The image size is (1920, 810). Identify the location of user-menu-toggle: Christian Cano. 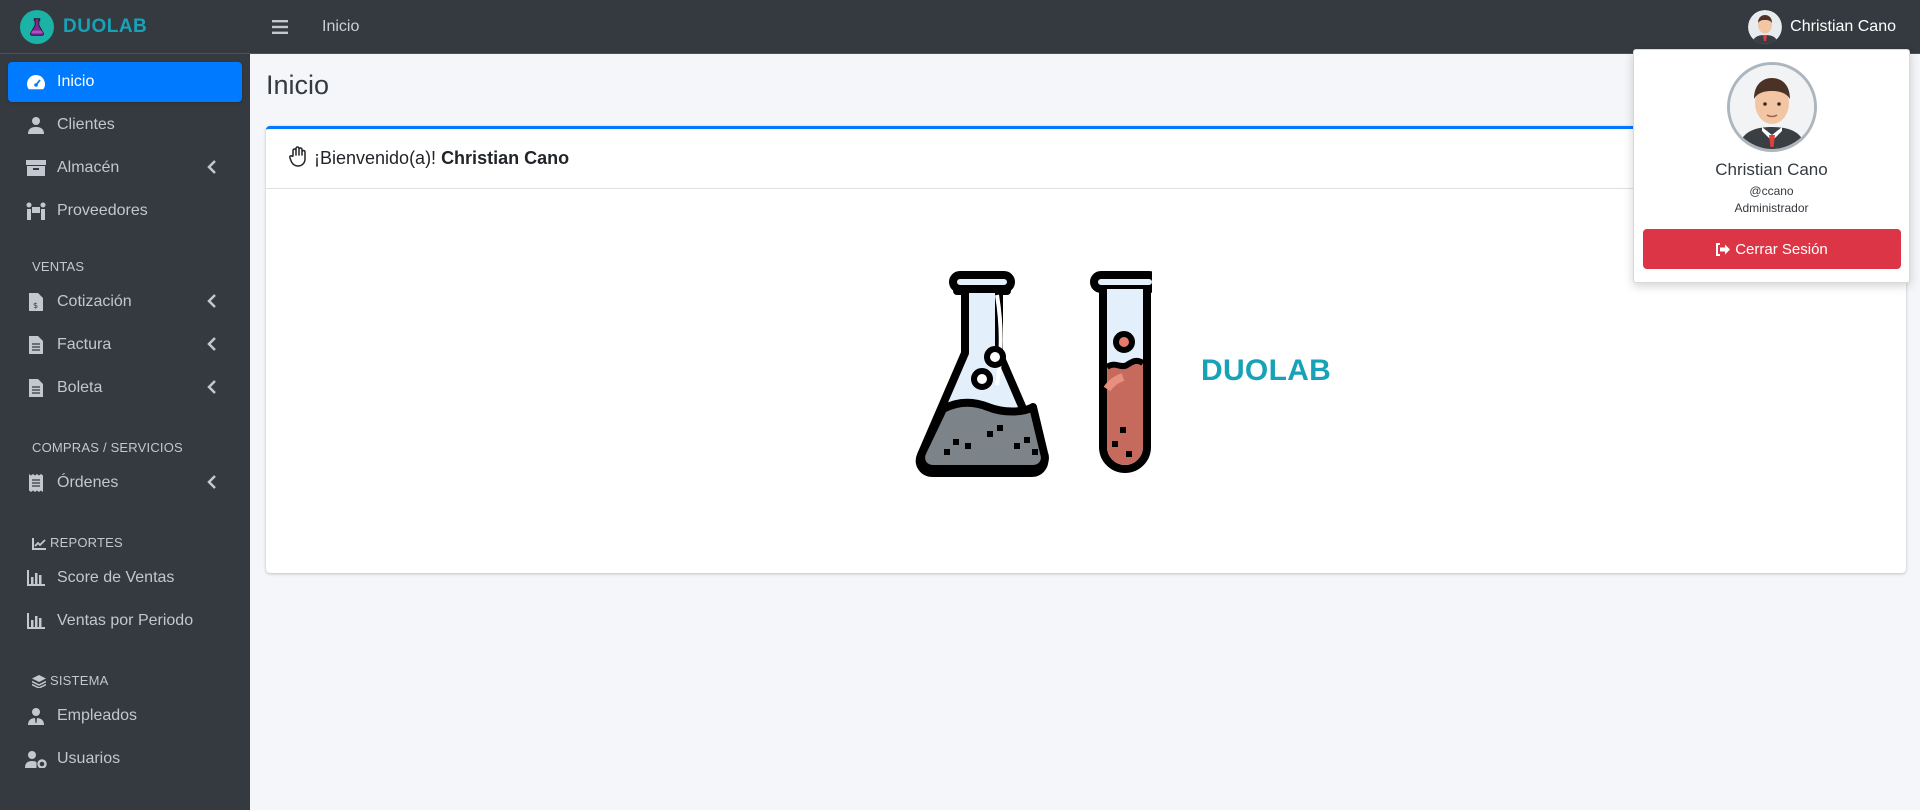
(1822, 27).